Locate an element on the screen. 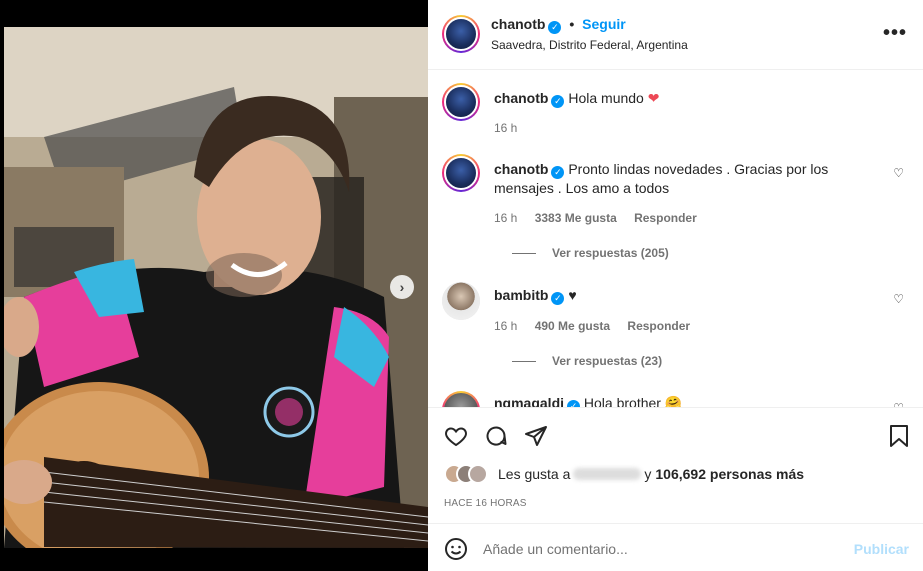 The height and width of the screenshot is (571, 923). post-location: Saavedra, Distrito Federal, Argentina is located at coordinates (589, 45).